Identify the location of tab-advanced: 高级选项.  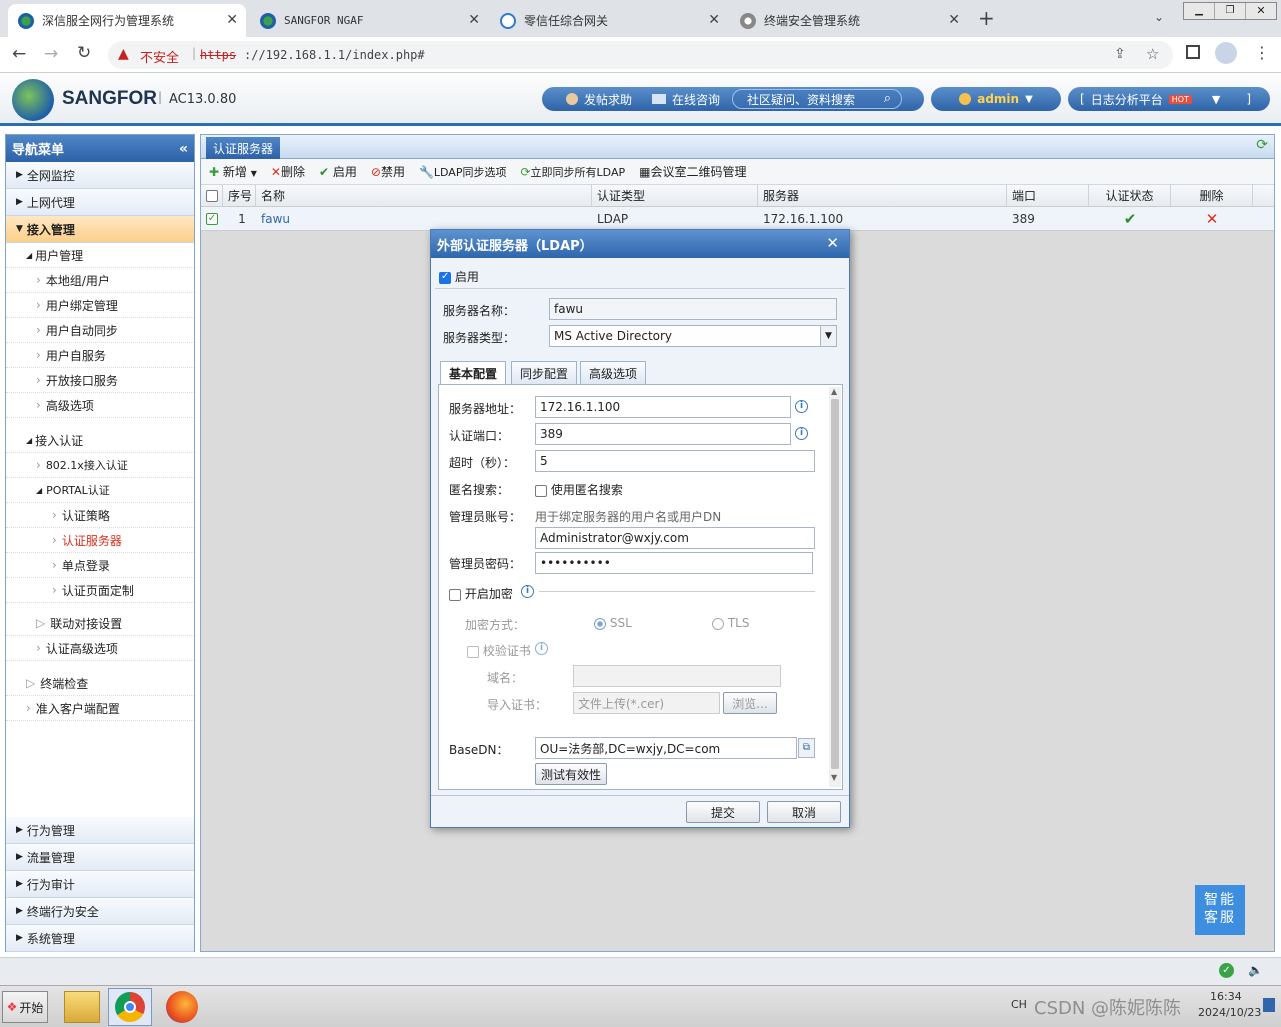
(613, 372).